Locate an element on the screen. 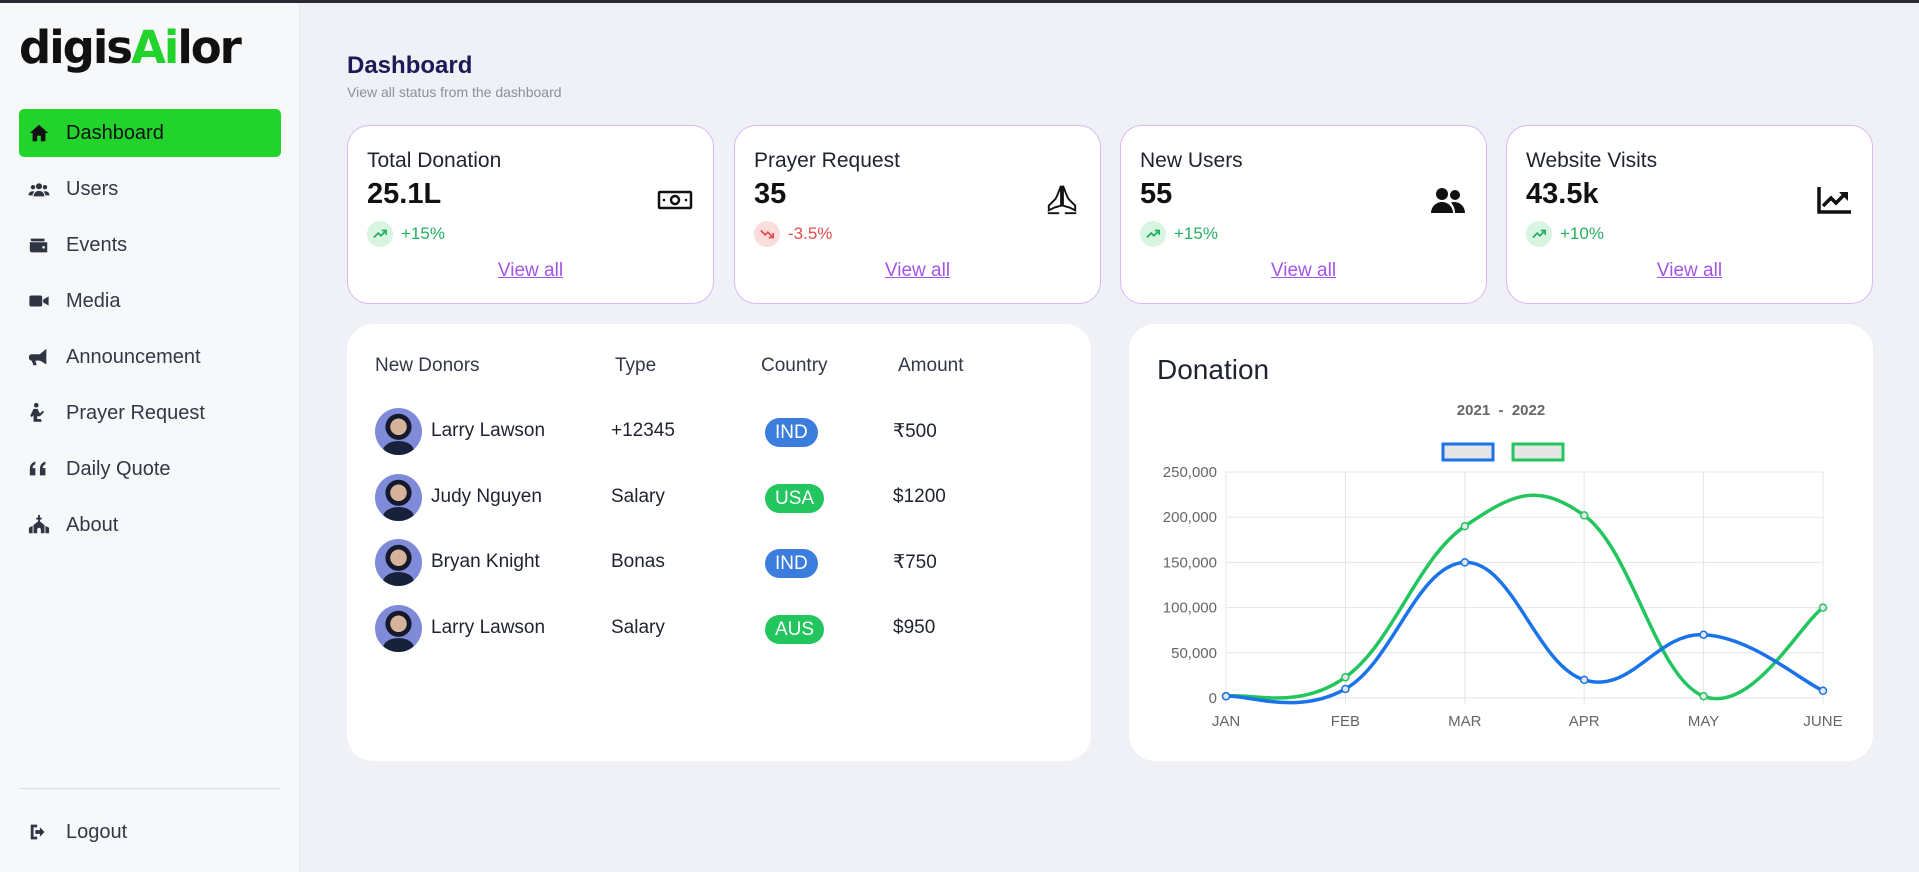 The width and height of the screenshot is (1919, 872). stat-value: 25.1L is located at coordinates (404, 194).